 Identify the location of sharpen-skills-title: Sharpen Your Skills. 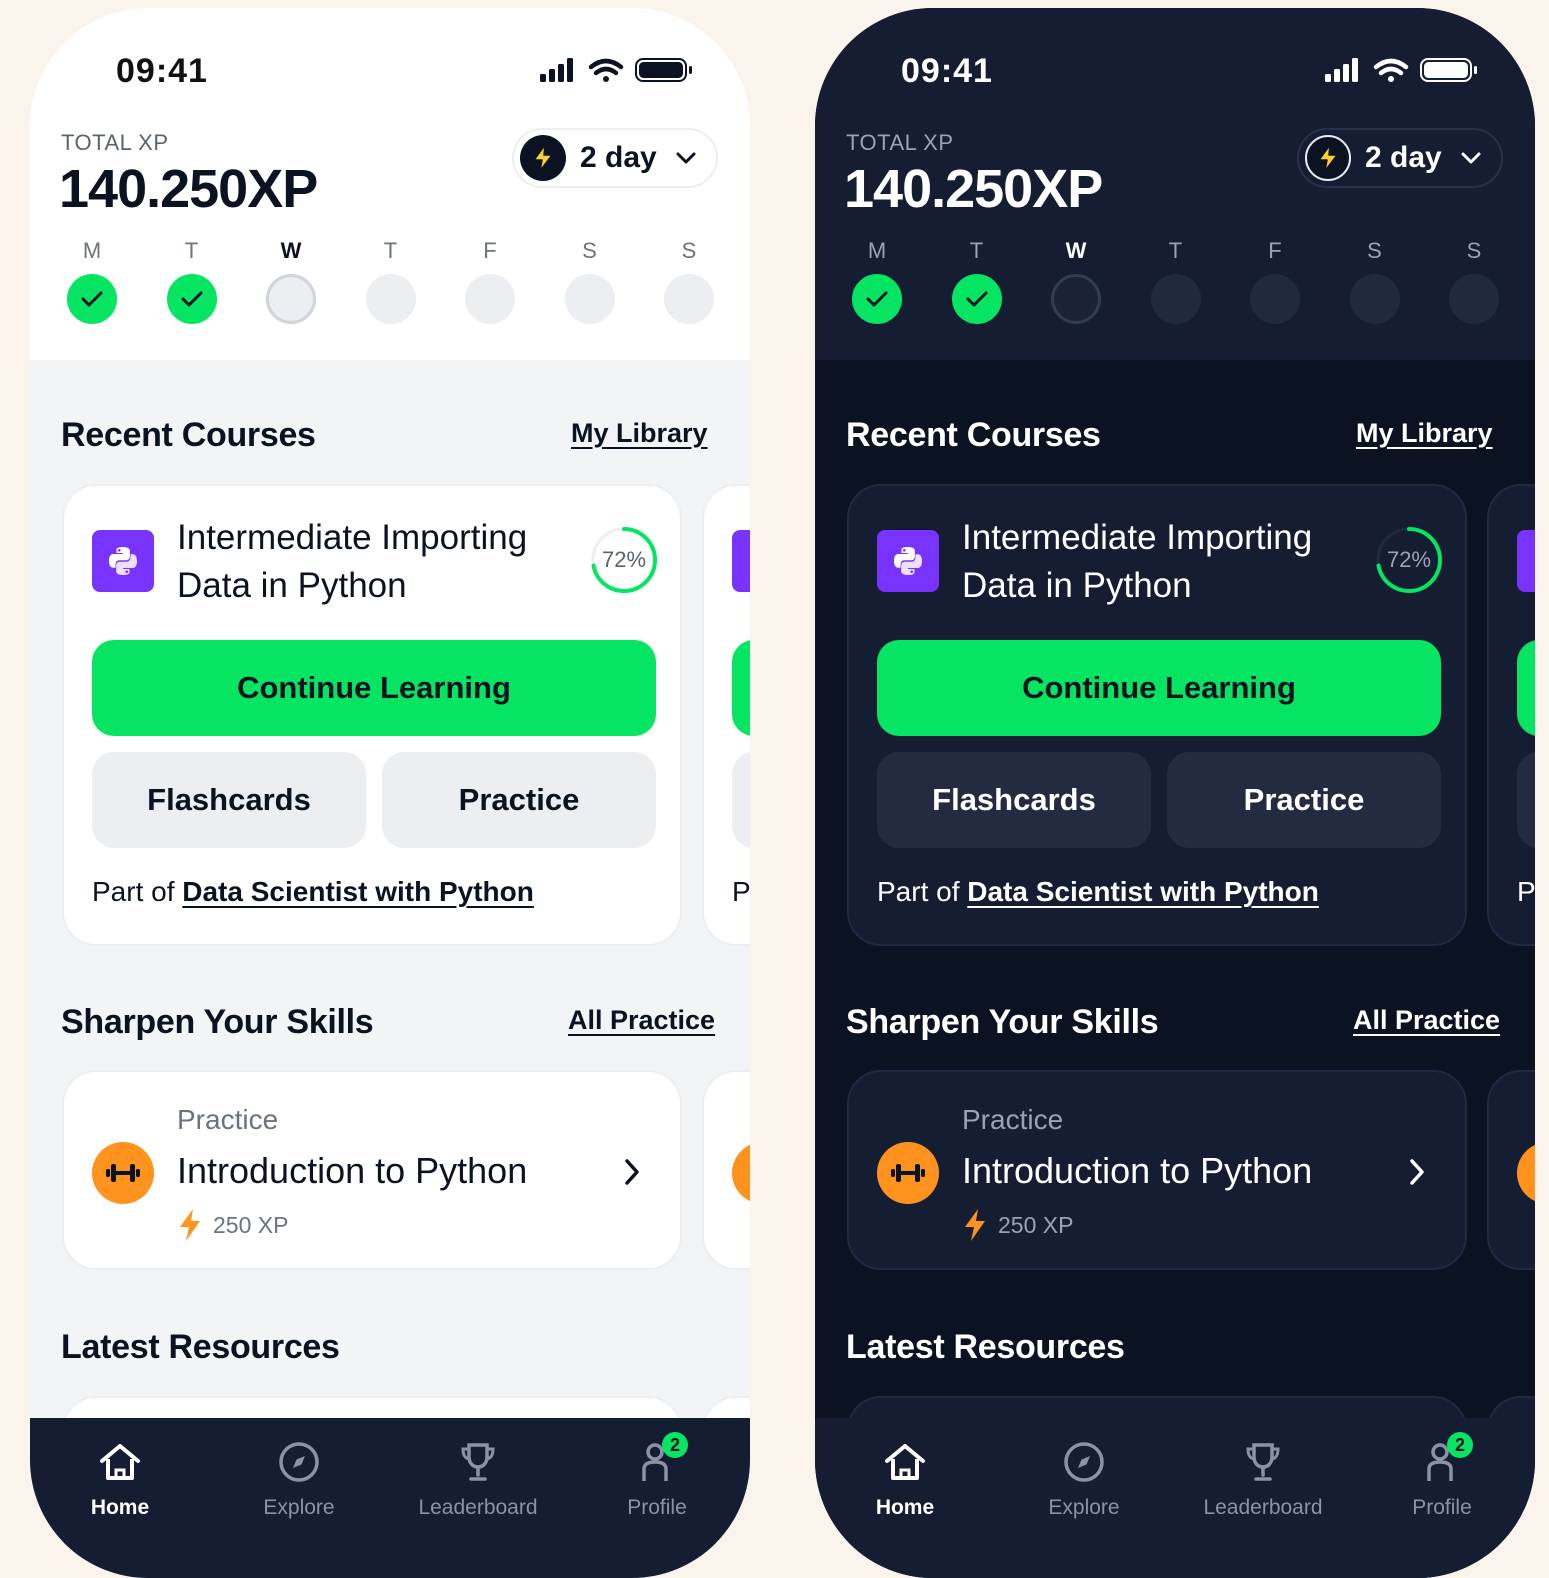
(1002, 1022).